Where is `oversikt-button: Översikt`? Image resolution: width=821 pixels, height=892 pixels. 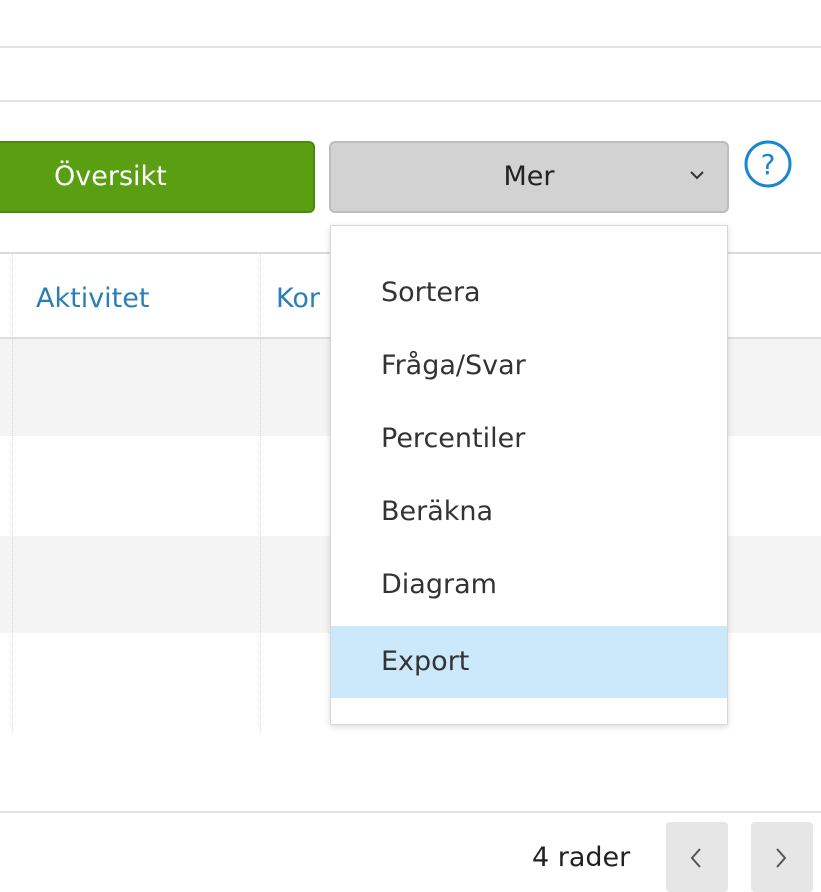
oversikt-button: Översikt is located at coordinates (157, 177).